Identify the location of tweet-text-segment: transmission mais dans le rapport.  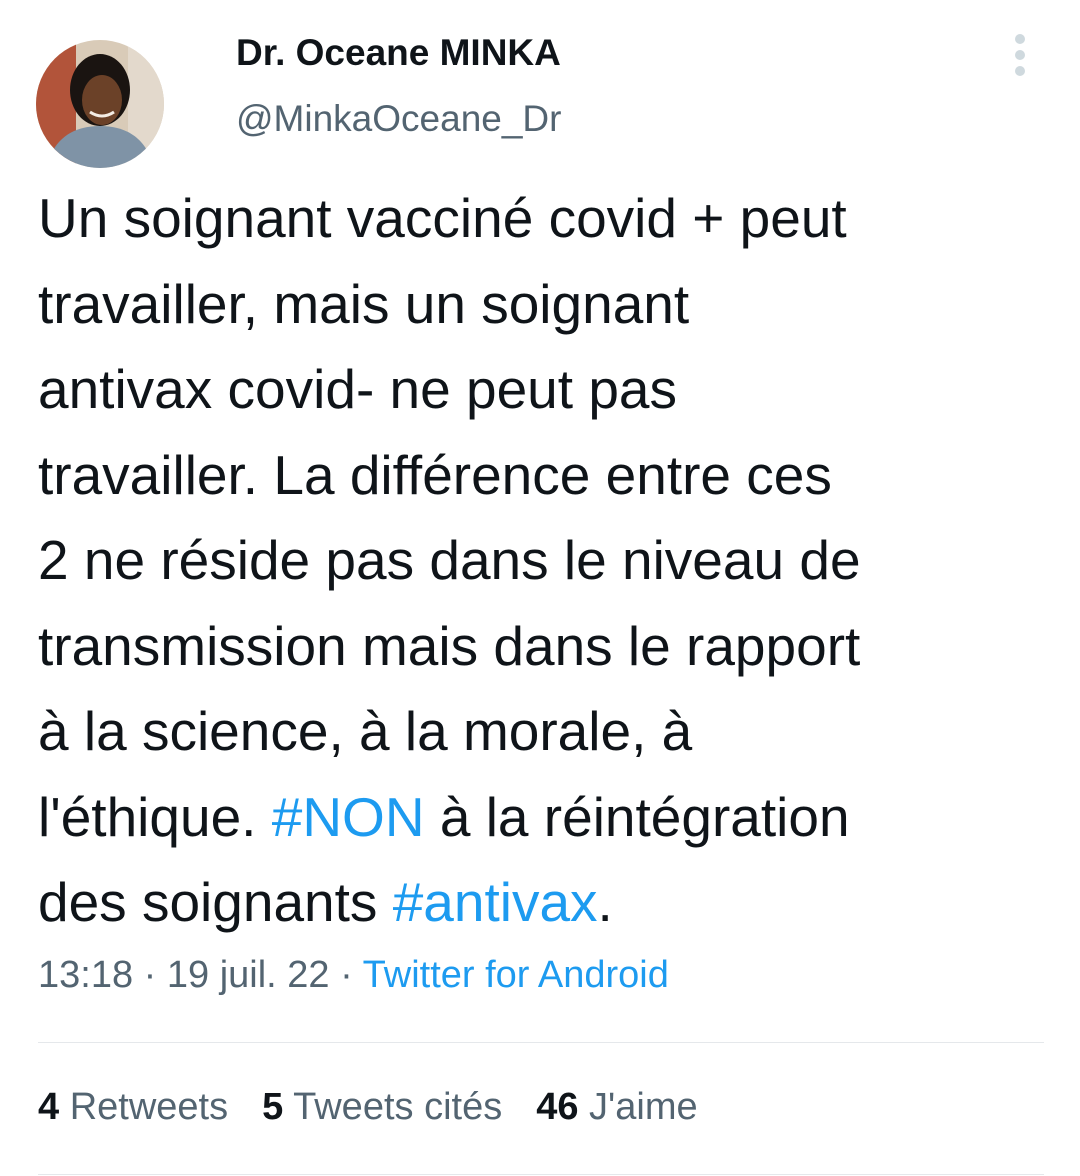
(449, 645).